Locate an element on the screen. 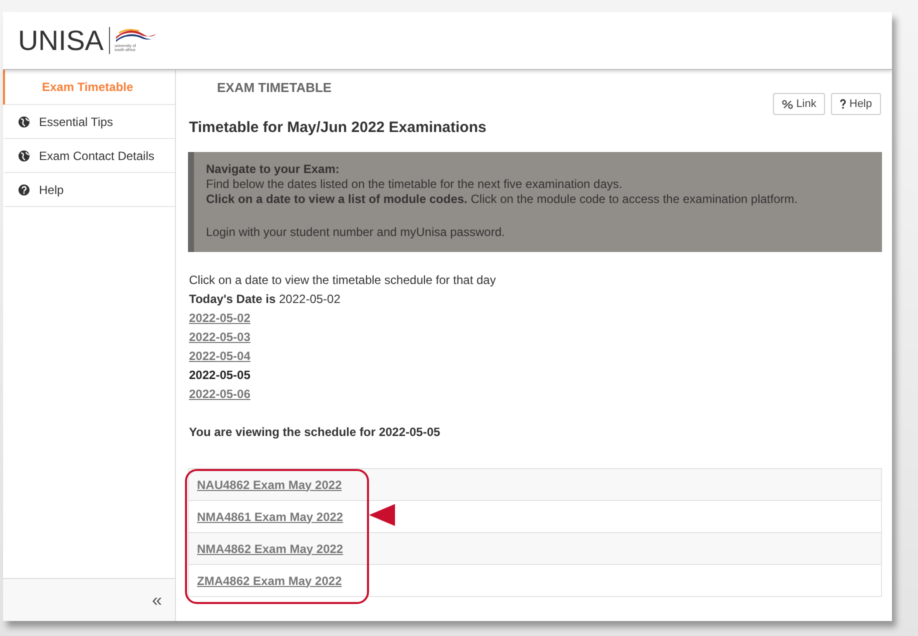  pointer-arrow-icon is located at coordinates (382, 515).